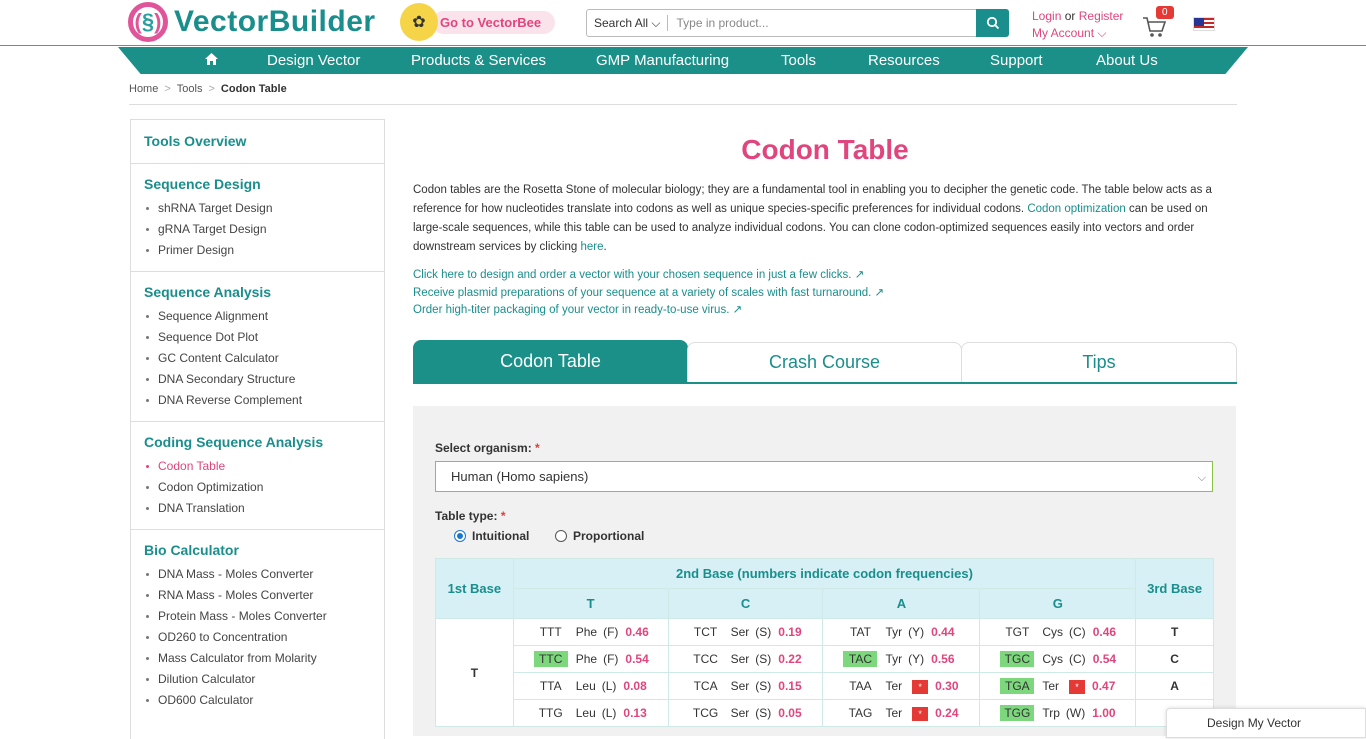 Image resolution: width=1366 pixels, height=739 pixels. I want to click on search-scope-select: Search All ⌵, so click(628, 23).